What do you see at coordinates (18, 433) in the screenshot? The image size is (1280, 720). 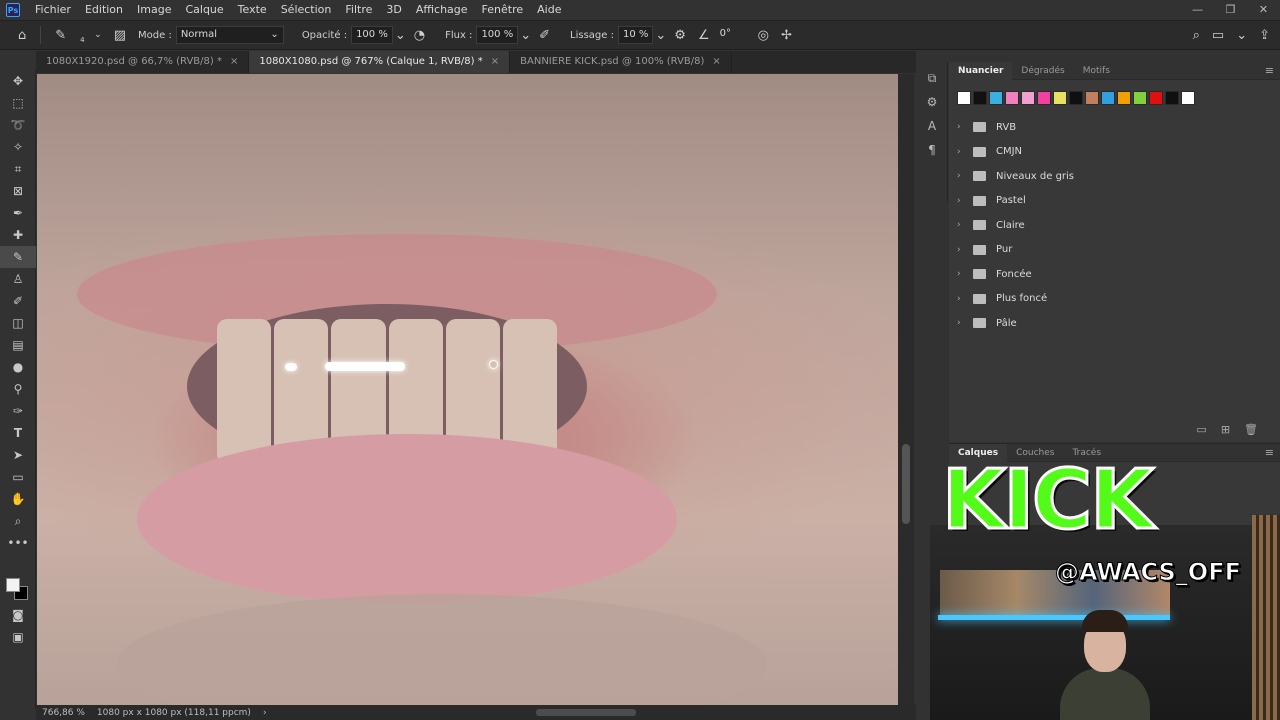 I see `type-tool-icon: T` at bounding box center [18, 433].